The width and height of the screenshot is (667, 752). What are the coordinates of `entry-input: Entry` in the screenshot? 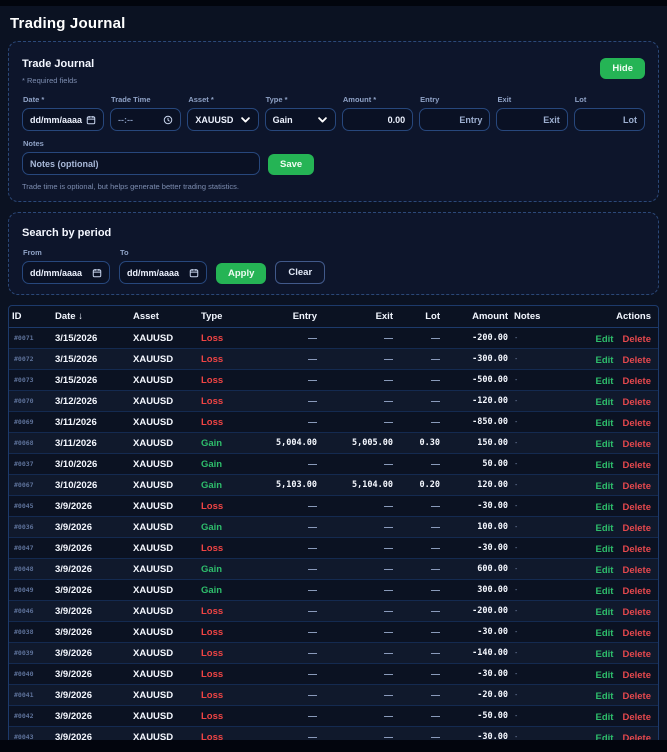 It's located at (455, 119).